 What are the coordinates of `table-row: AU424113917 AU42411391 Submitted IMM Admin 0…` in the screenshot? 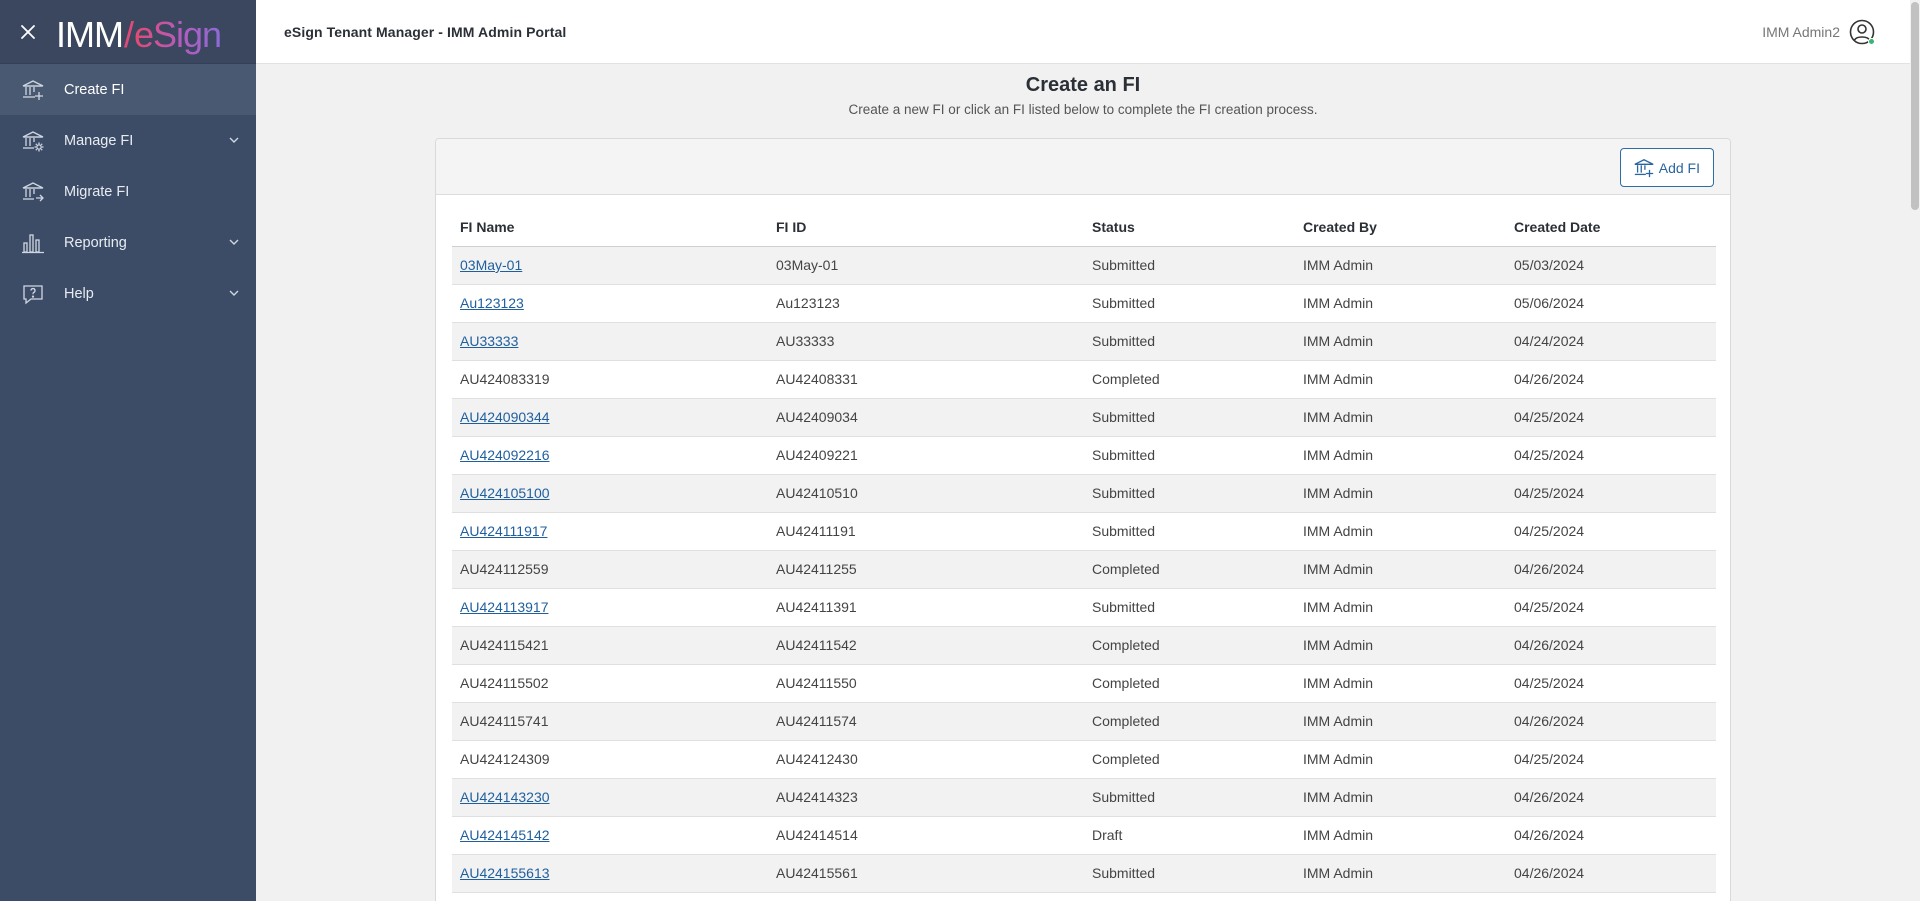 It's located at (1084, 607).